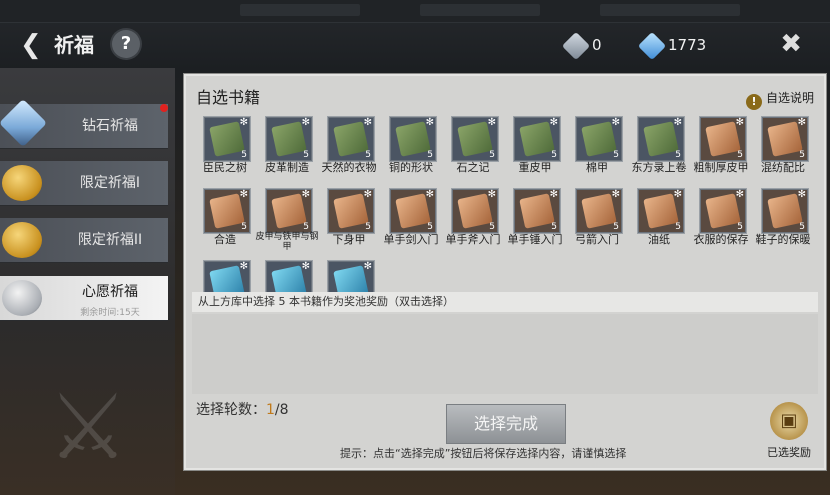 This screenshot has height=495, width=830. Describe the element at coordinates (287, 219) in the screenshot. I see `book-item: ✻ 5 皮甲与铁甲与钢甲` at that location.